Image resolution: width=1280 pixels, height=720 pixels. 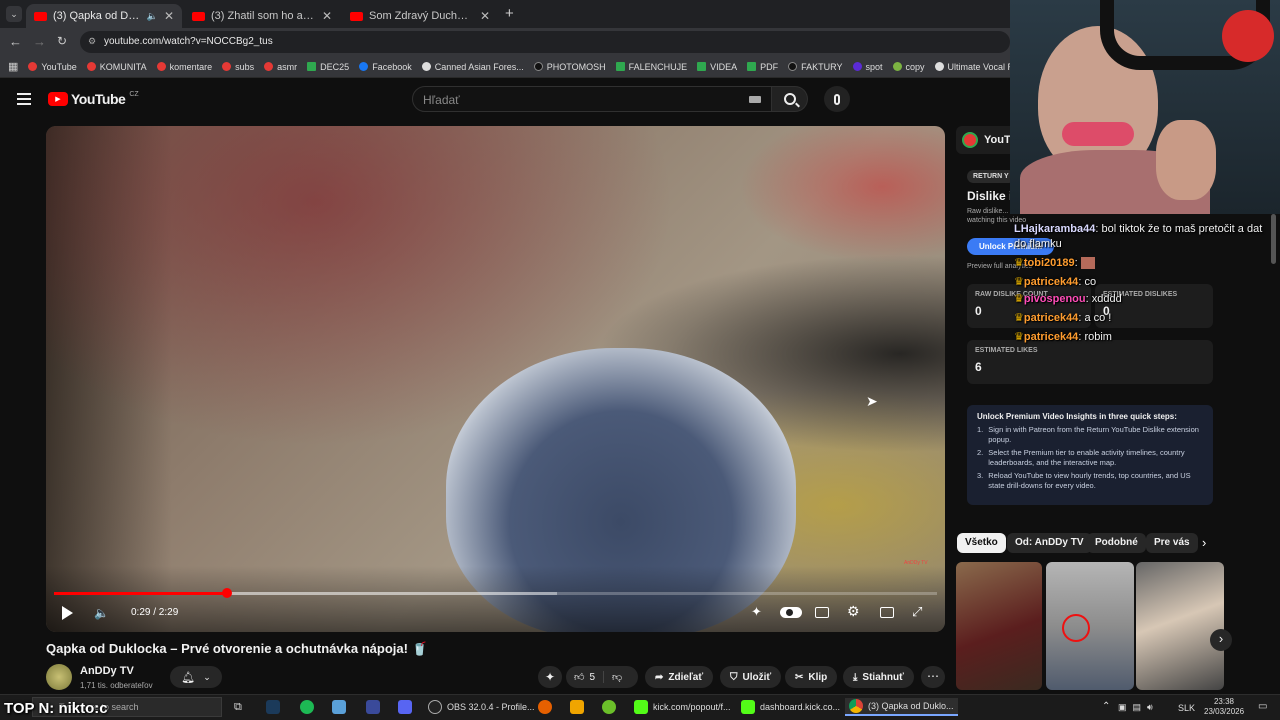 What do you see at coordinates (978, 367) in the screenshot?
I see `estimated-likes-value: 6` at bounding box center [978, 367].